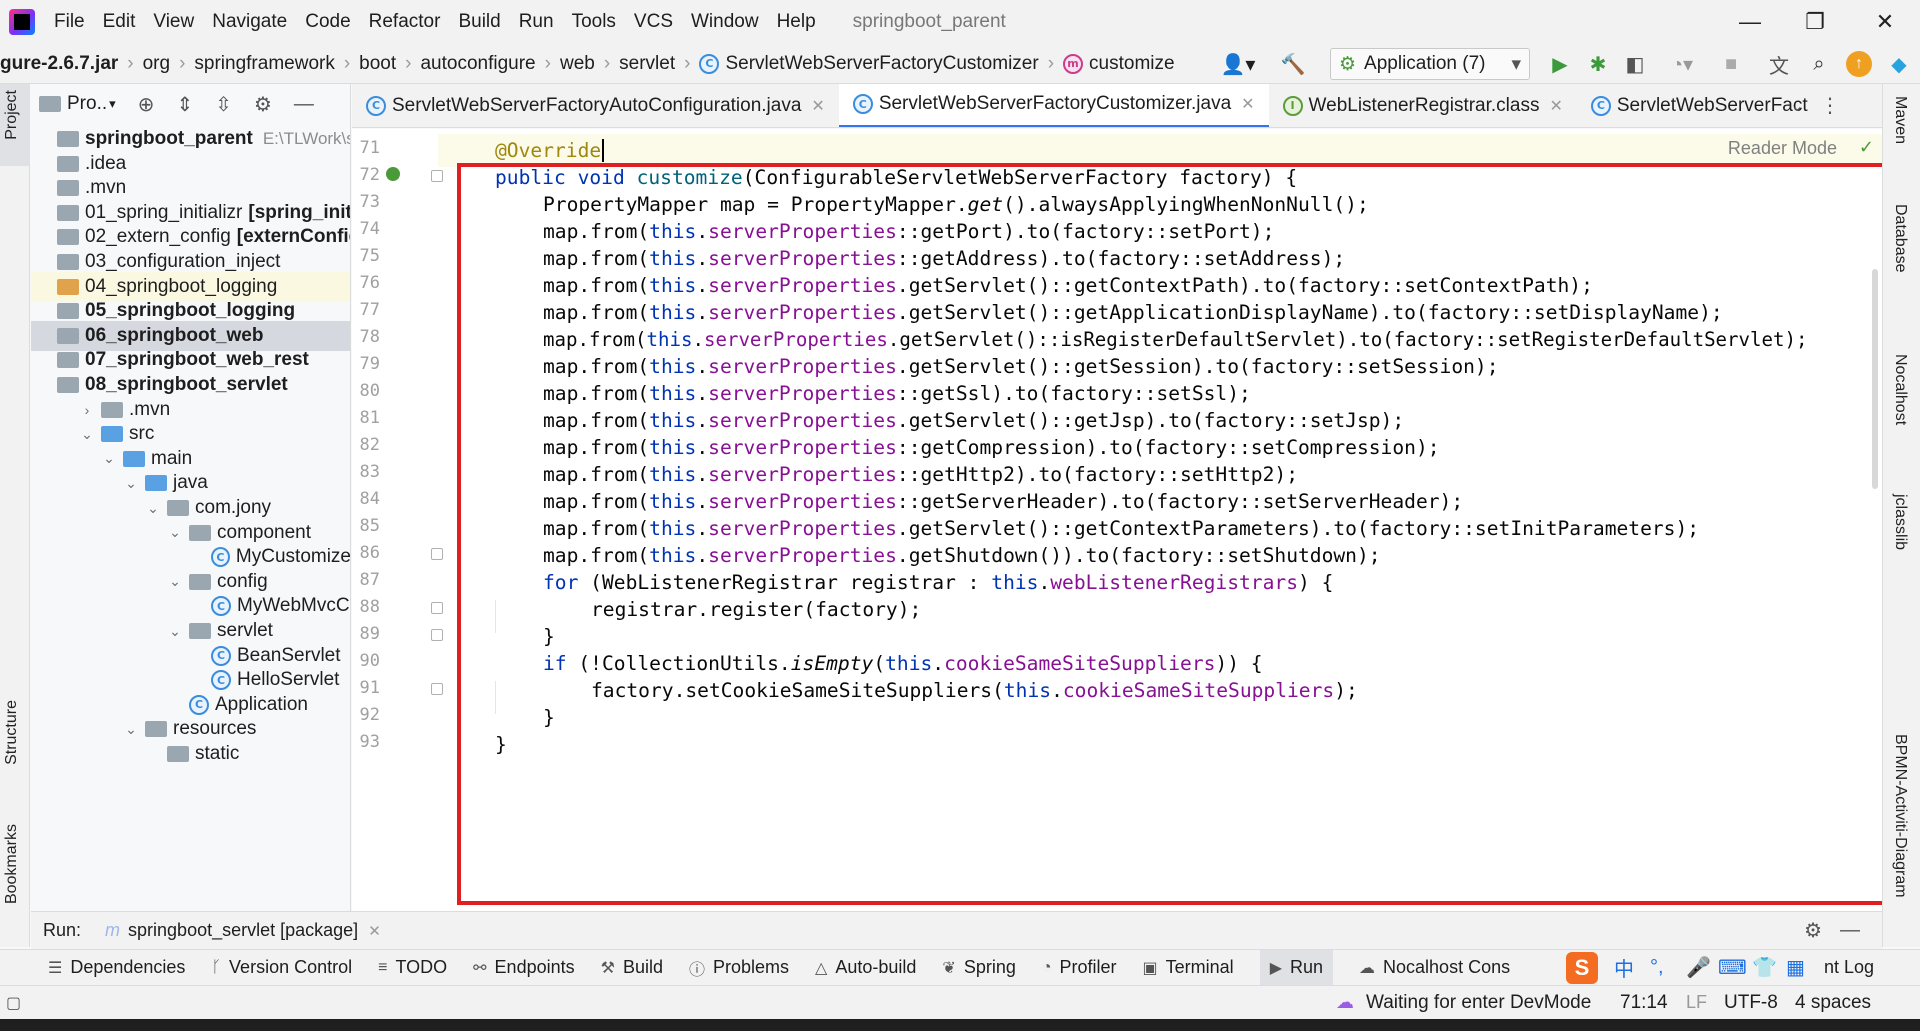  Describe the element at coordinates (1859, 64) in the screenshot. I see `update-icon: ↑` at that location.